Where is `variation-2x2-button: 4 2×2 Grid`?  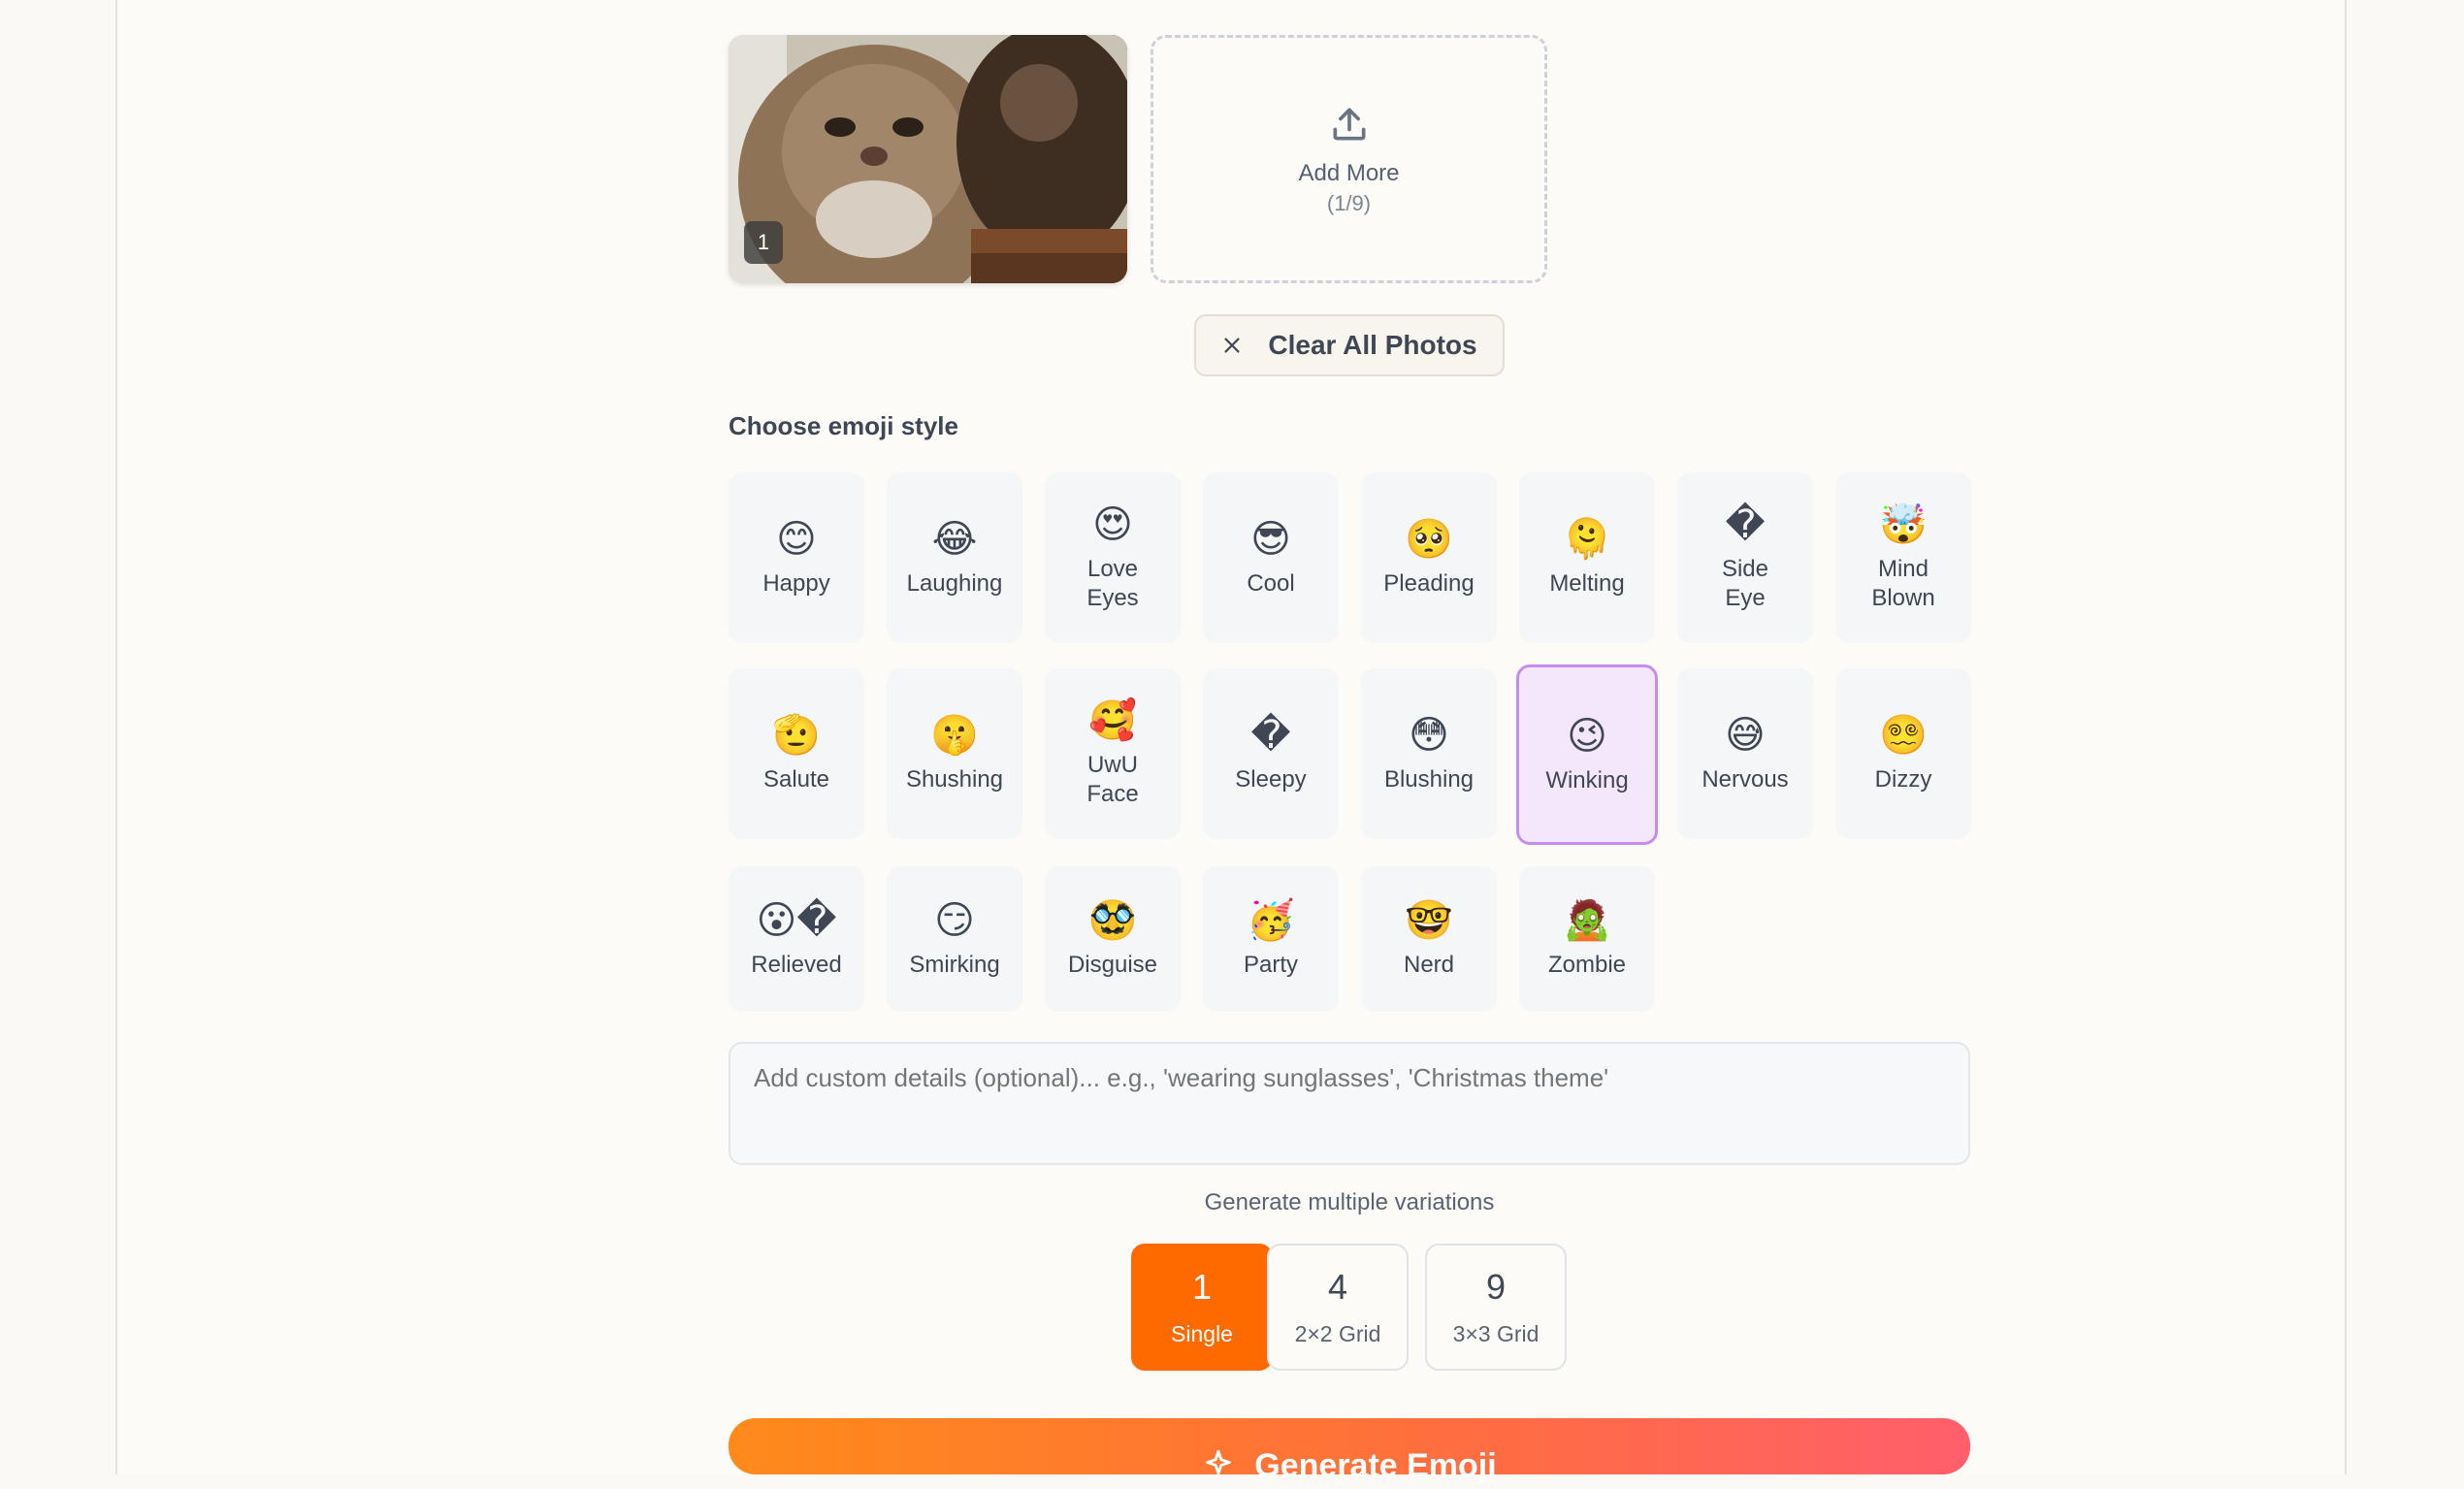
variation-2x2-button: 4 2×2 Grid is located at coordinates (1338, 1307).